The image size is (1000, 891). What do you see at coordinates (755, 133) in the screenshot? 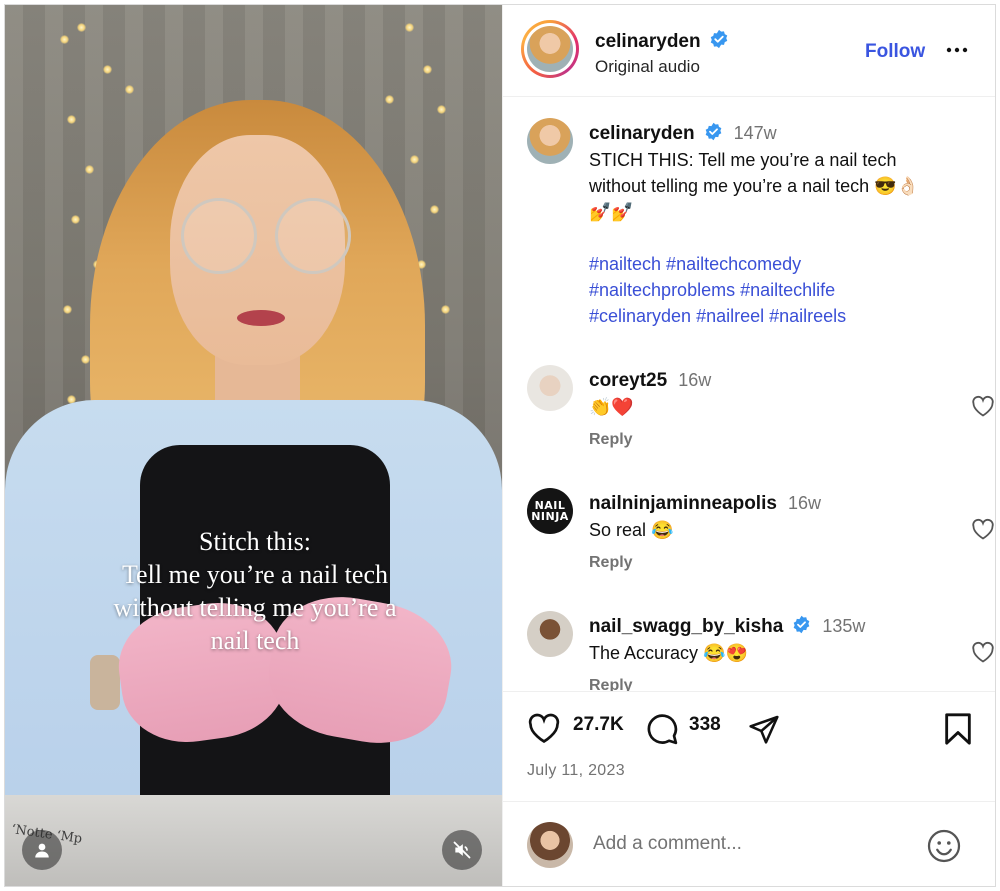
I see `caption-time: 147w` at bounding box center [755, 133].